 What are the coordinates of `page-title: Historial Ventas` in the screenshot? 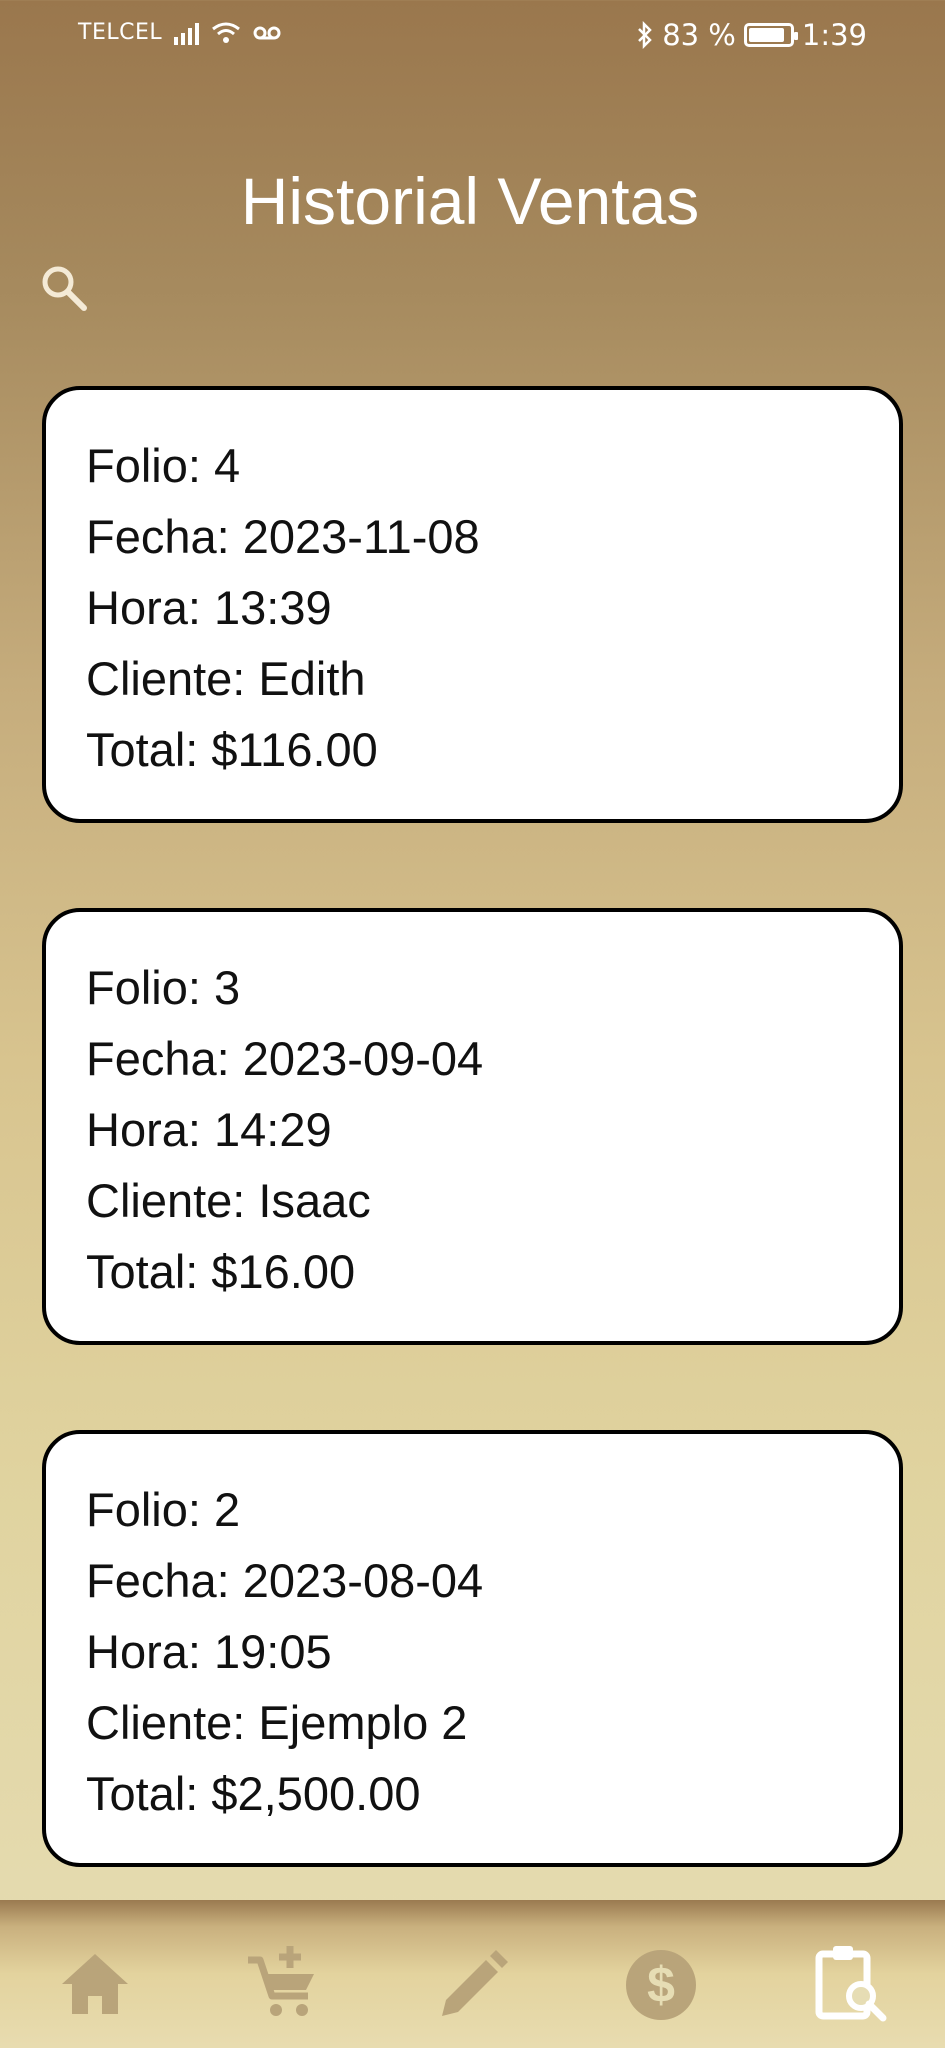 It's located at (470, 201).